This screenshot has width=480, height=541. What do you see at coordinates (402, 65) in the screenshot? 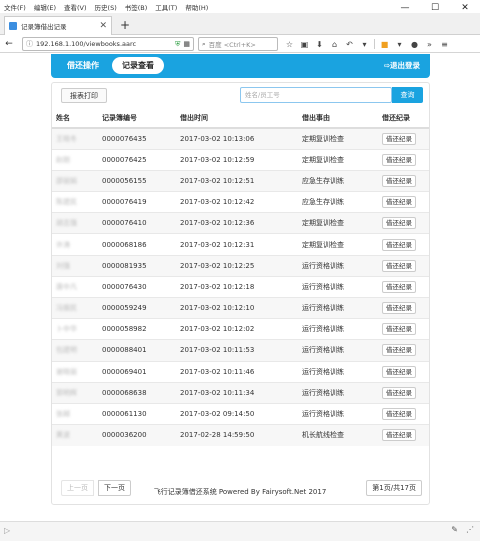
I see `logout-link: ⇨退出登录` at bounding box center [402, 65].